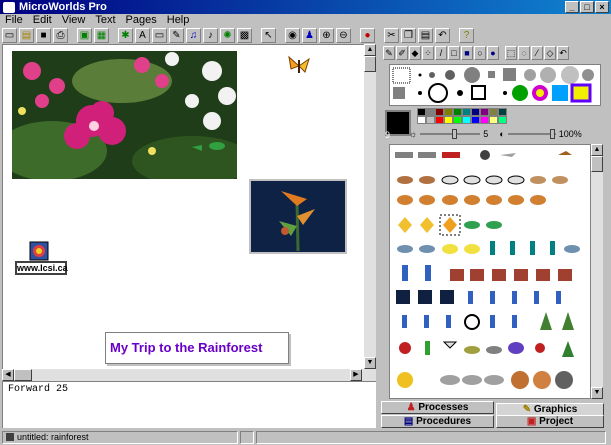 The image size is (611, 445). I want to click on undo-icon: ↶, so click(442, 35).